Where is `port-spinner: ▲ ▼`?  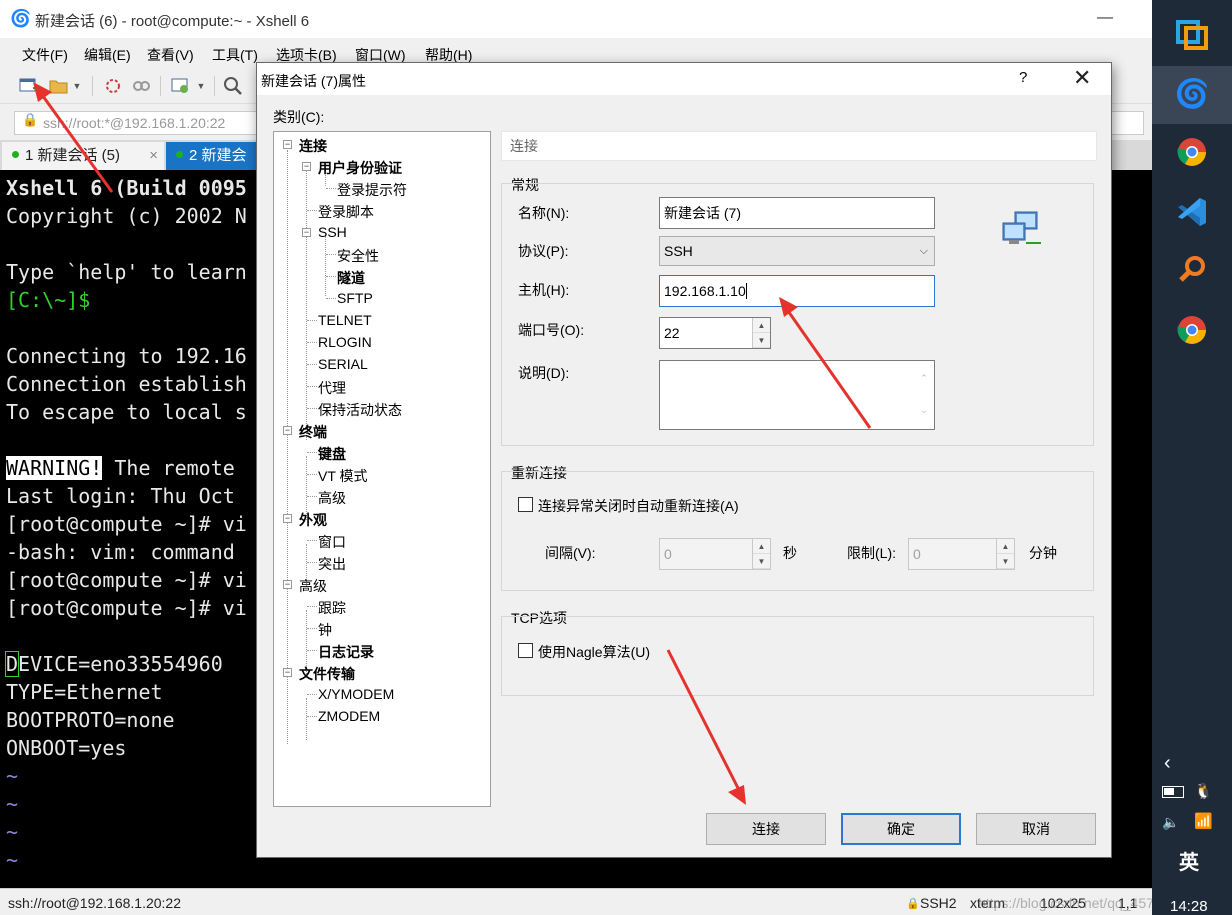
port-spinner: ▲ ▼ is located at coordinates (761, 333).